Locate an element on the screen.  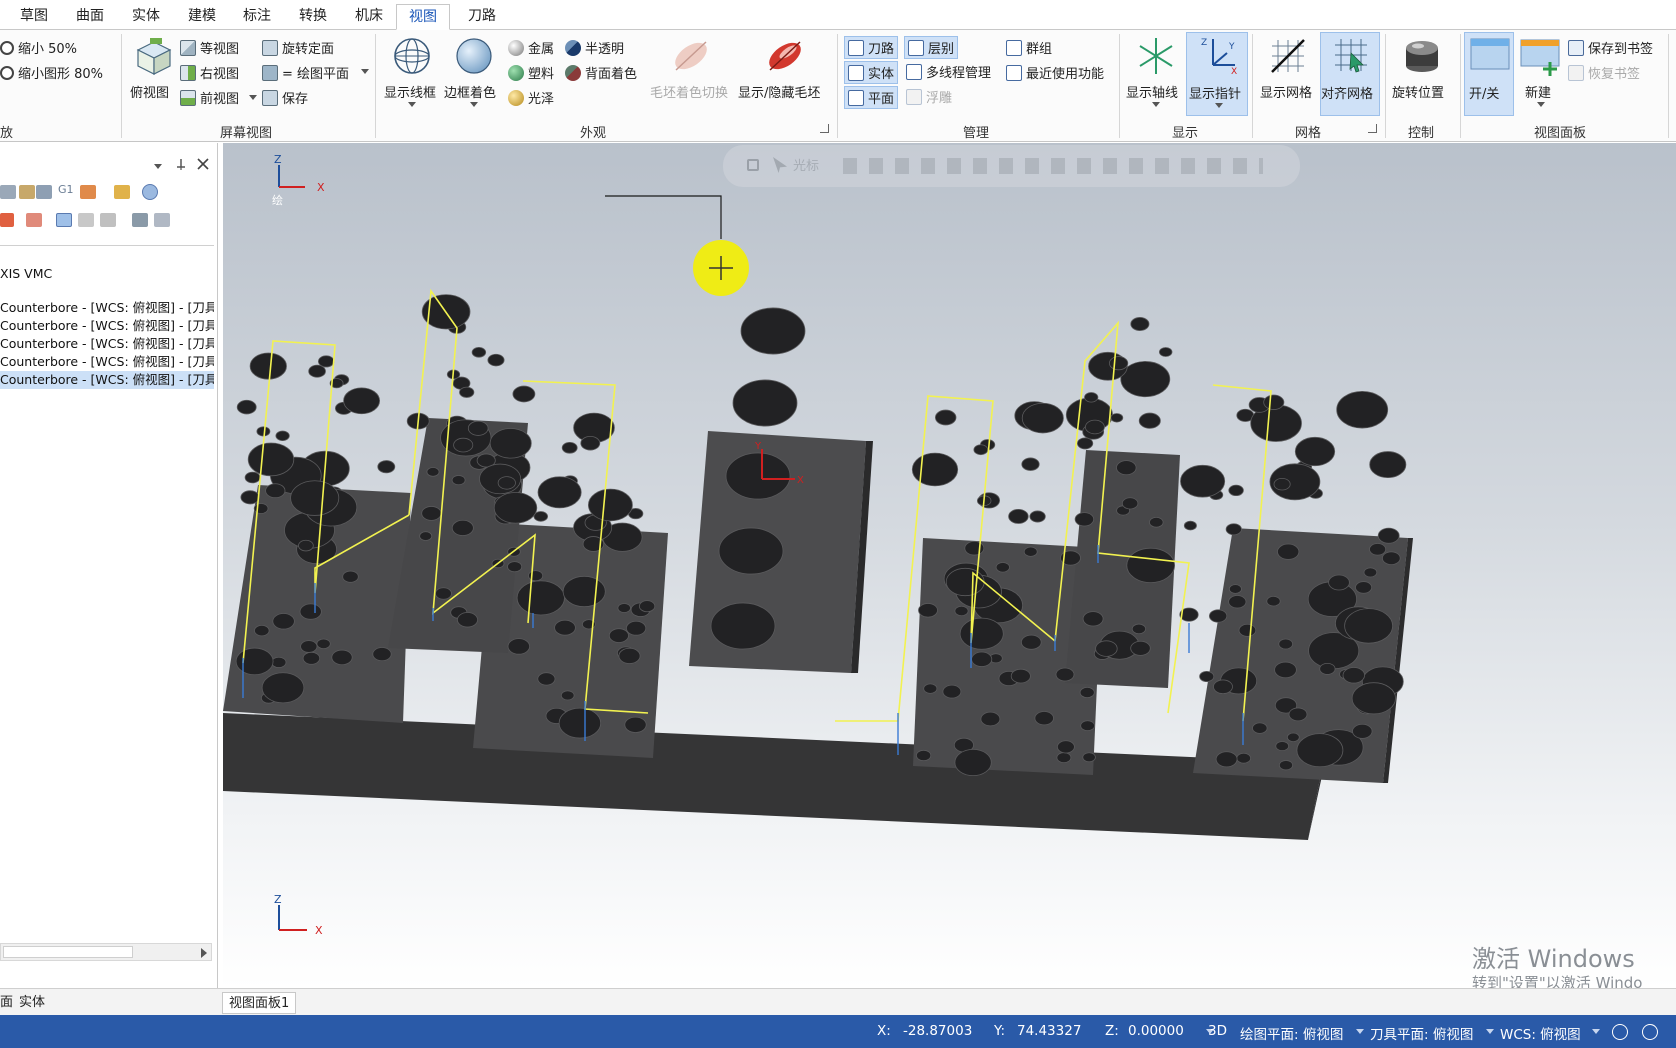
horizontal-scrollbar is located at coordinates (106, 952).